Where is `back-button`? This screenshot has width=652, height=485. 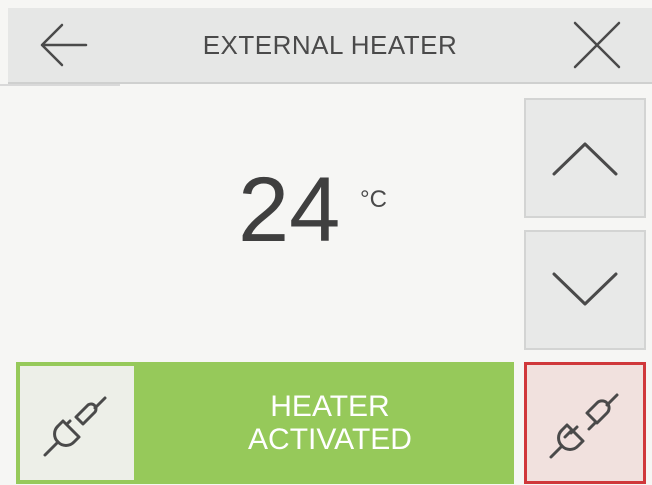 back-button is located at coordinates (63, 45).